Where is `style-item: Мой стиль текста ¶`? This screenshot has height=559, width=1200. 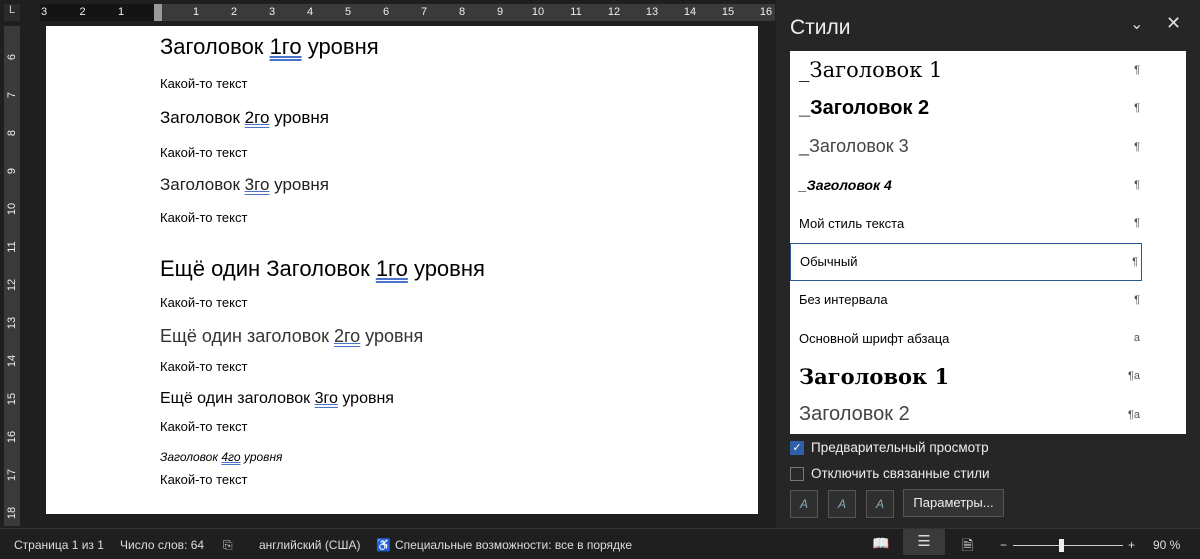 style-item: Мой стиль текста ¶ is located at coordinates (988, 223).